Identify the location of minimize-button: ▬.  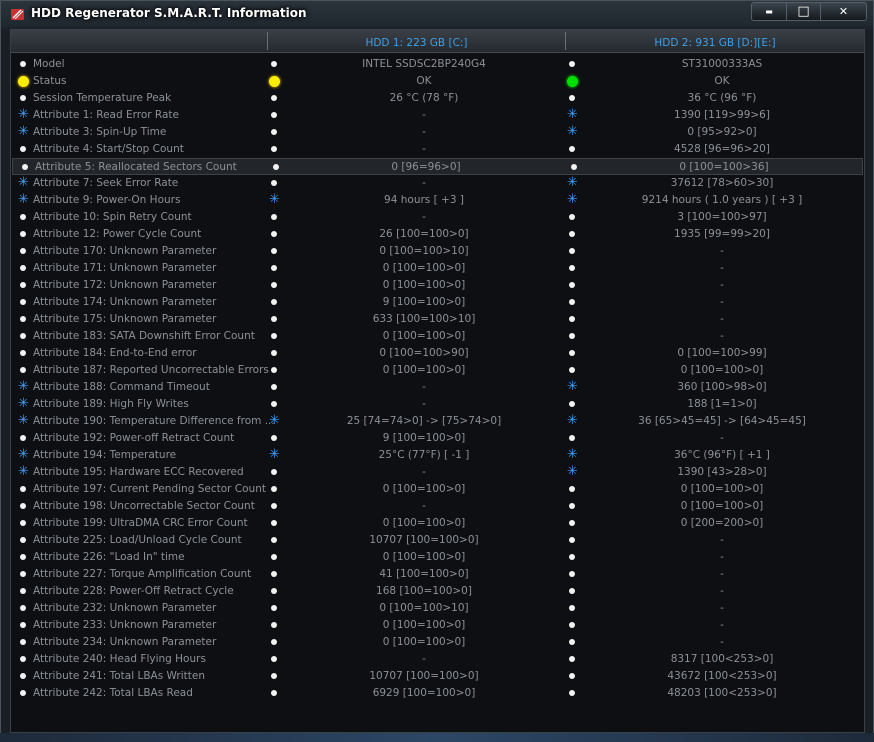
(769, 11).